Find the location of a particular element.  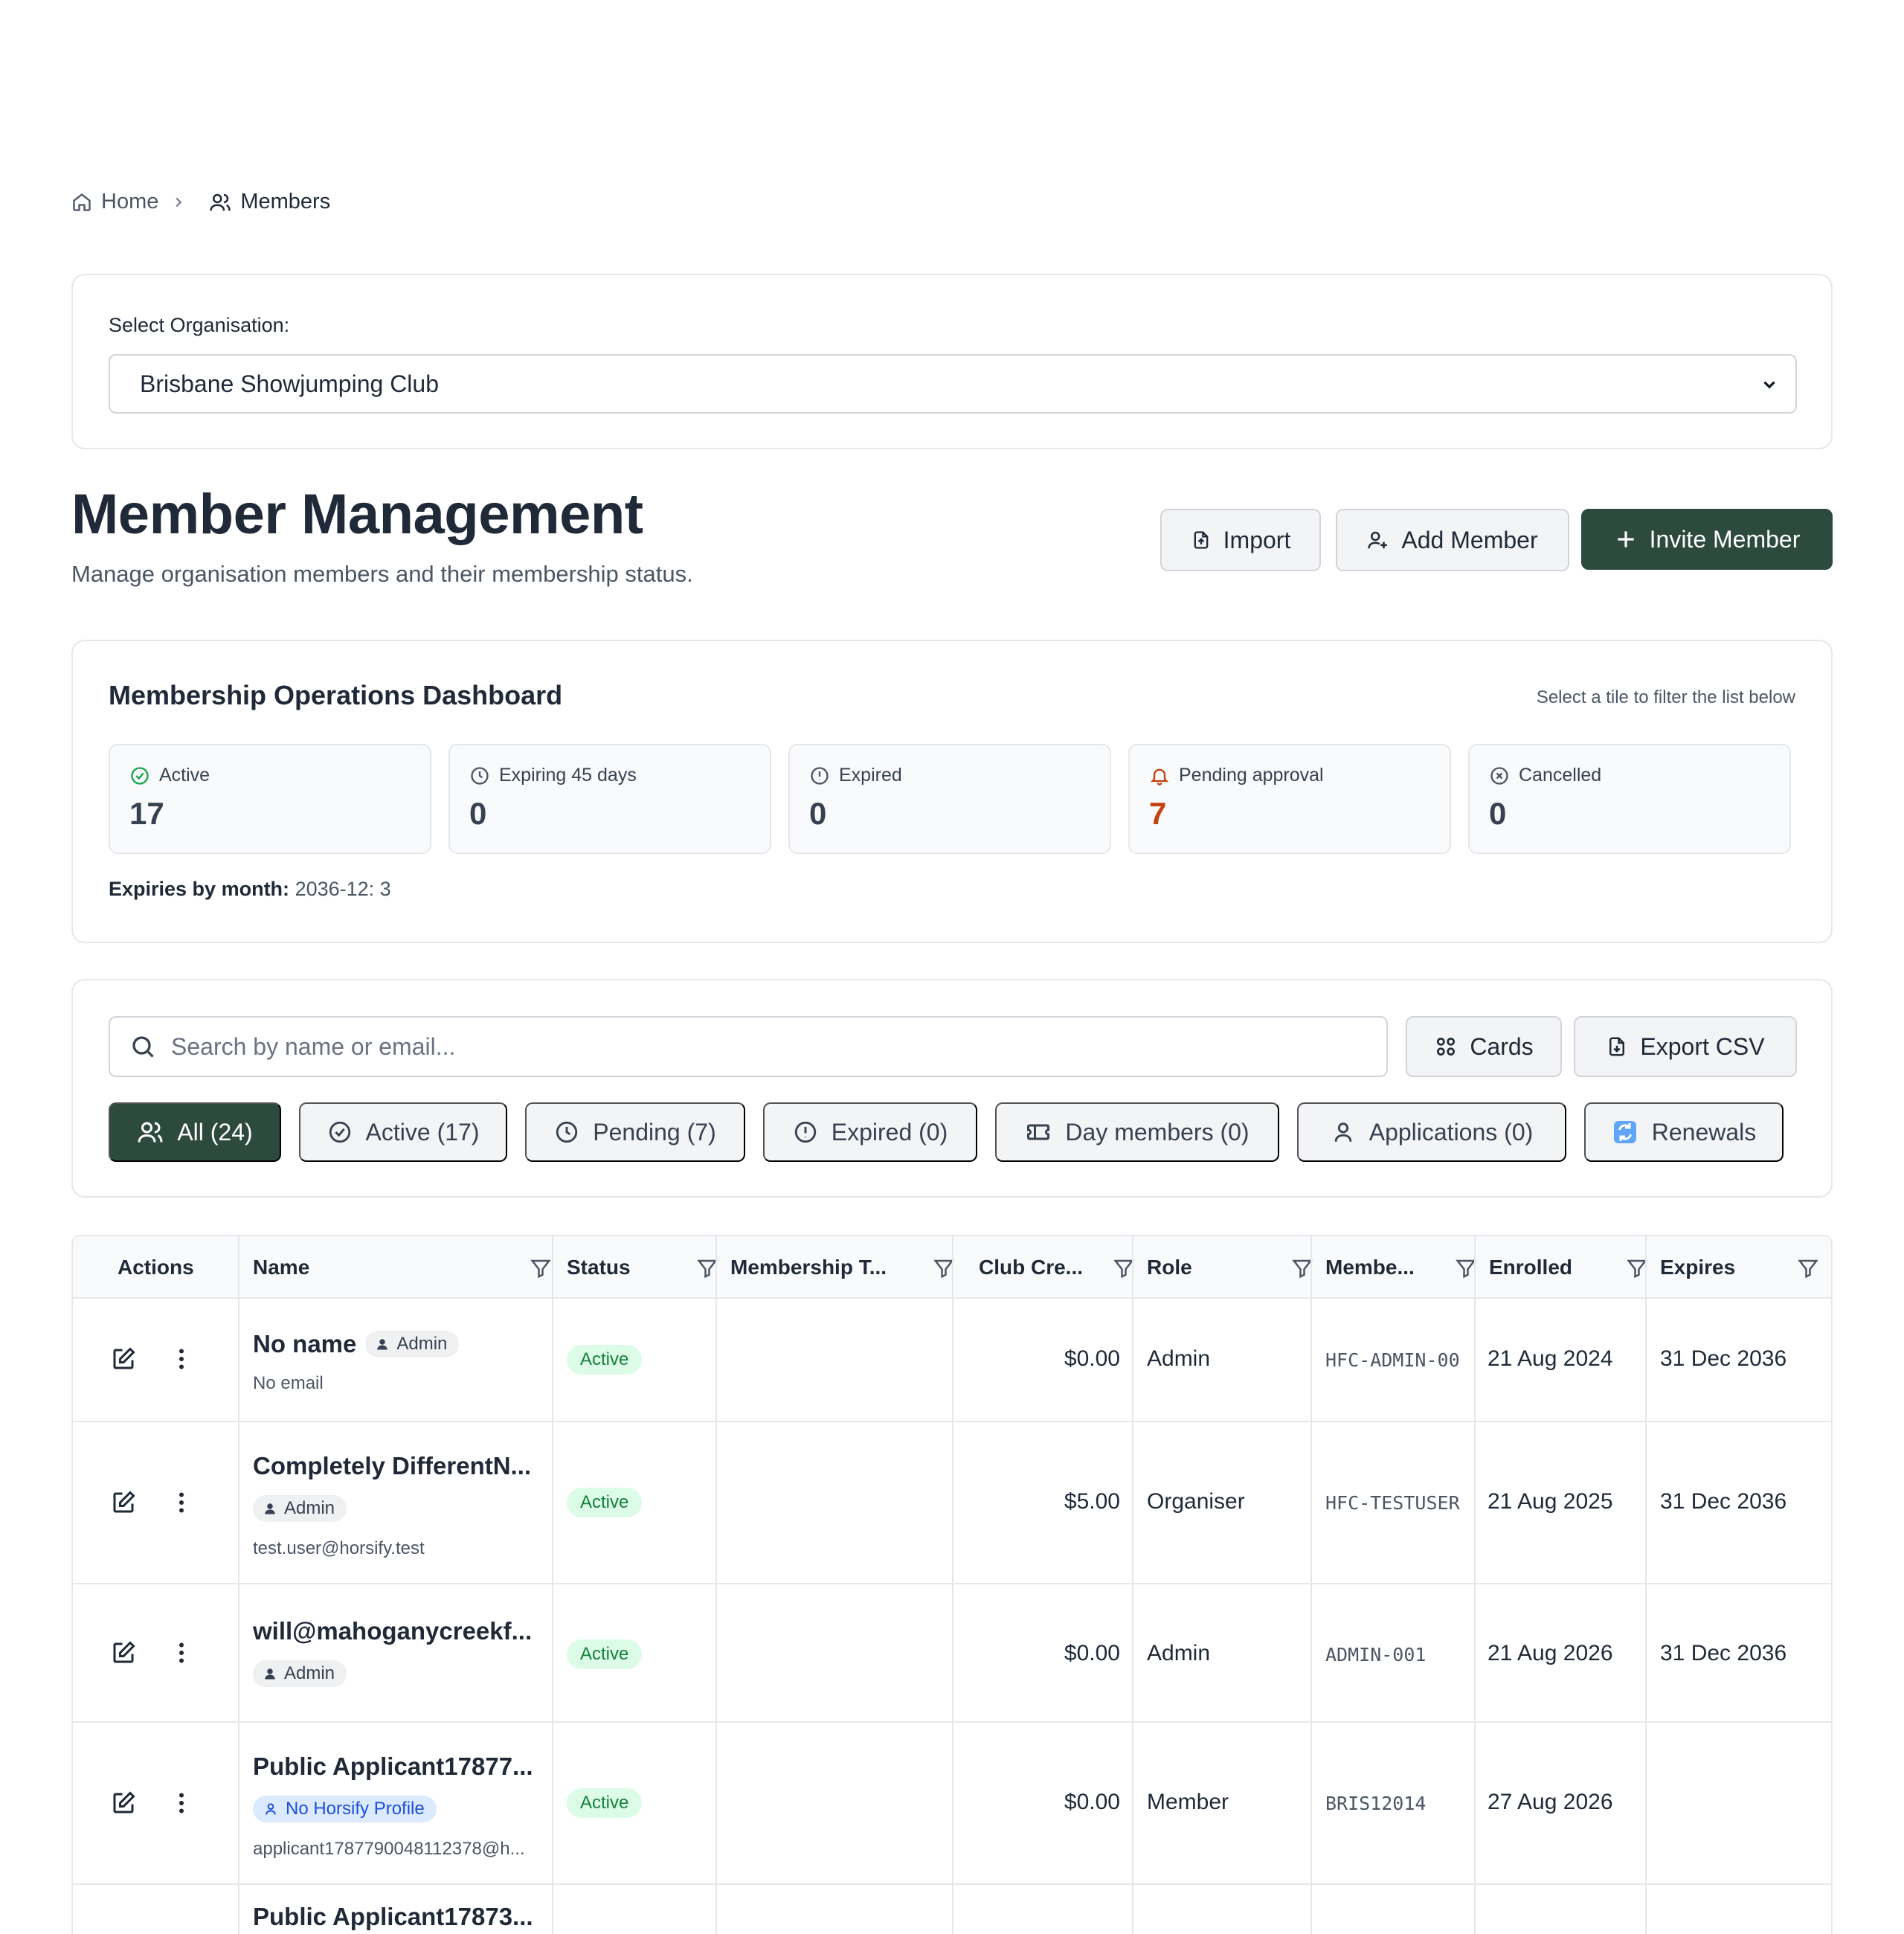

enrolled-date: 21 Aug 2024 is located at coordinates (1551, 1358).